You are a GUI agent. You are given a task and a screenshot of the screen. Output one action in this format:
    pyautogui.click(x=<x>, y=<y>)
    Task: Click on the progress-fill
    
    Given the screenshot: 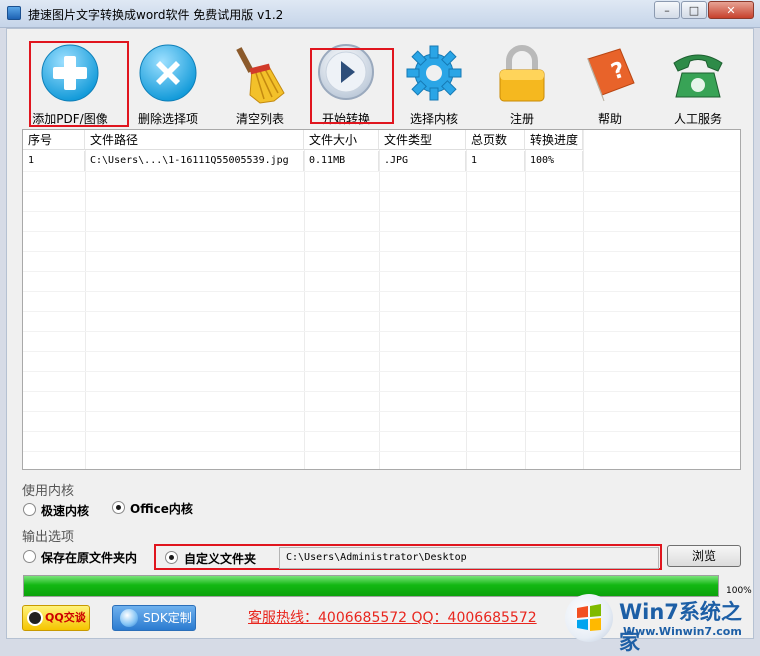 What is the action you would take?
    pyautogui.click(x=371, y=586)
    